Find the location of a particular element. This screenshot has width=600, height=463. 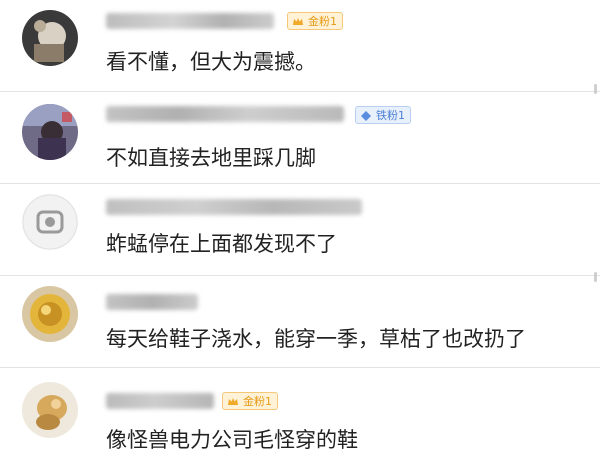

badge-label: 铁粉1 is located at coordinates (390, 115).